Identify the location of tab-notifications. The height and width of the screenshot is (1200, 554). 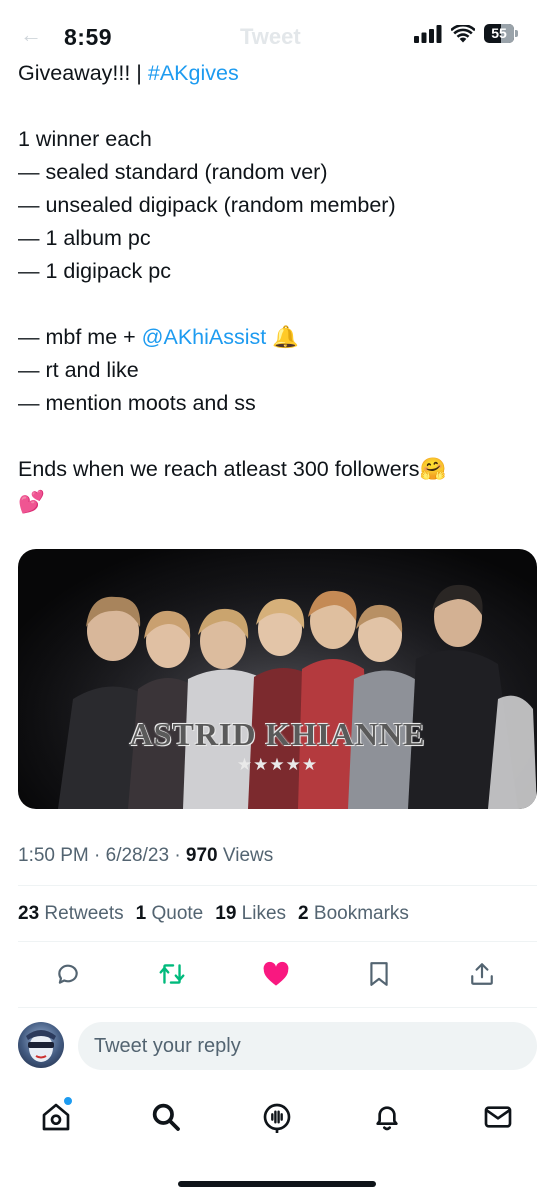
(387, 1117).